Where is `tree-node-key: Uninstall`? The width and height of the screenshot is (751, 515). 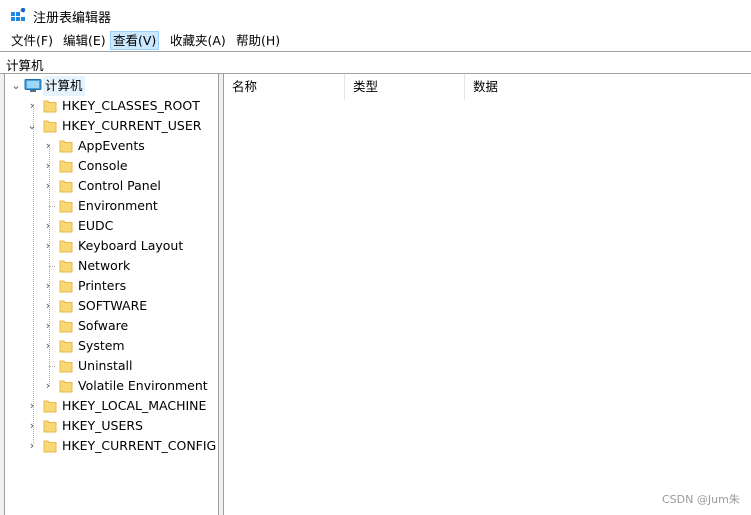 tree-node-key: Uninstall is located at coordinates (111, 366).